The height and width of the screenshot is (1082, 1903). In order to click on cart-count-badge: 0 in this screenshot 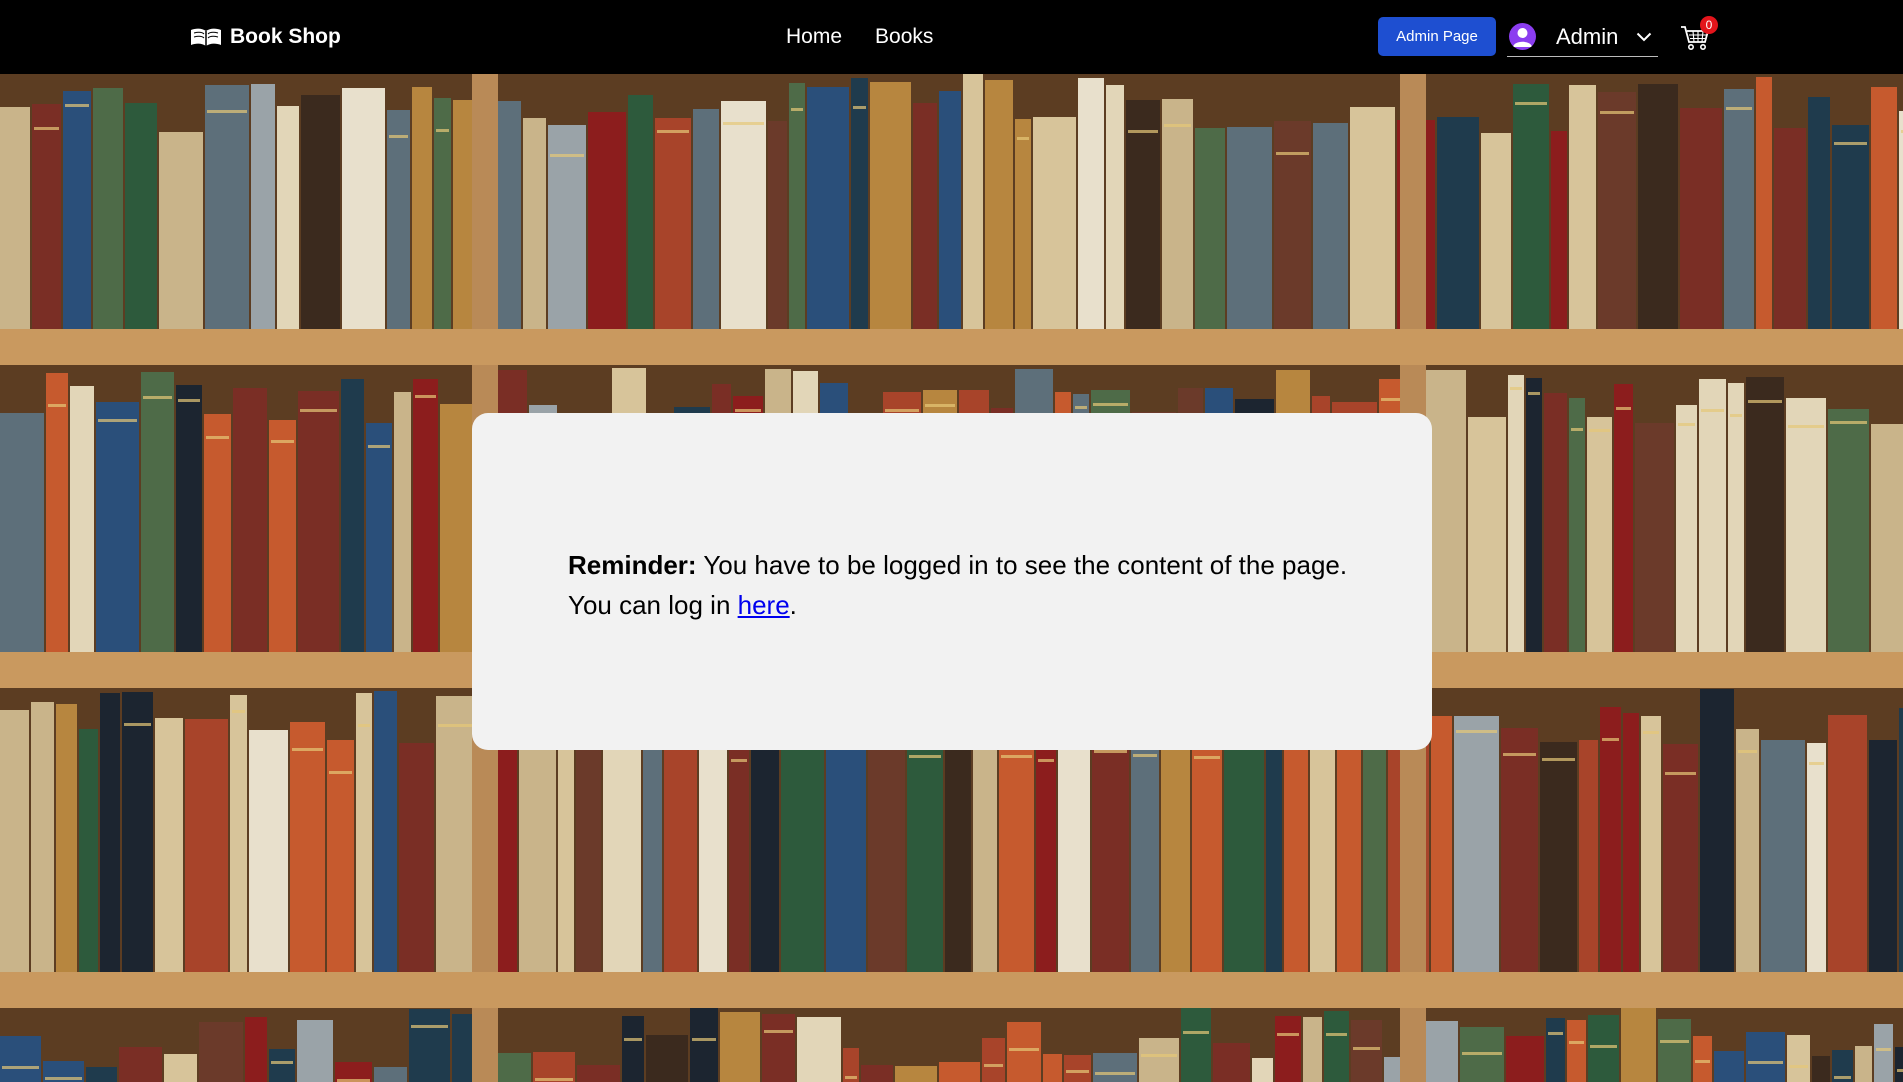, I will do `click(1709, 25)`.